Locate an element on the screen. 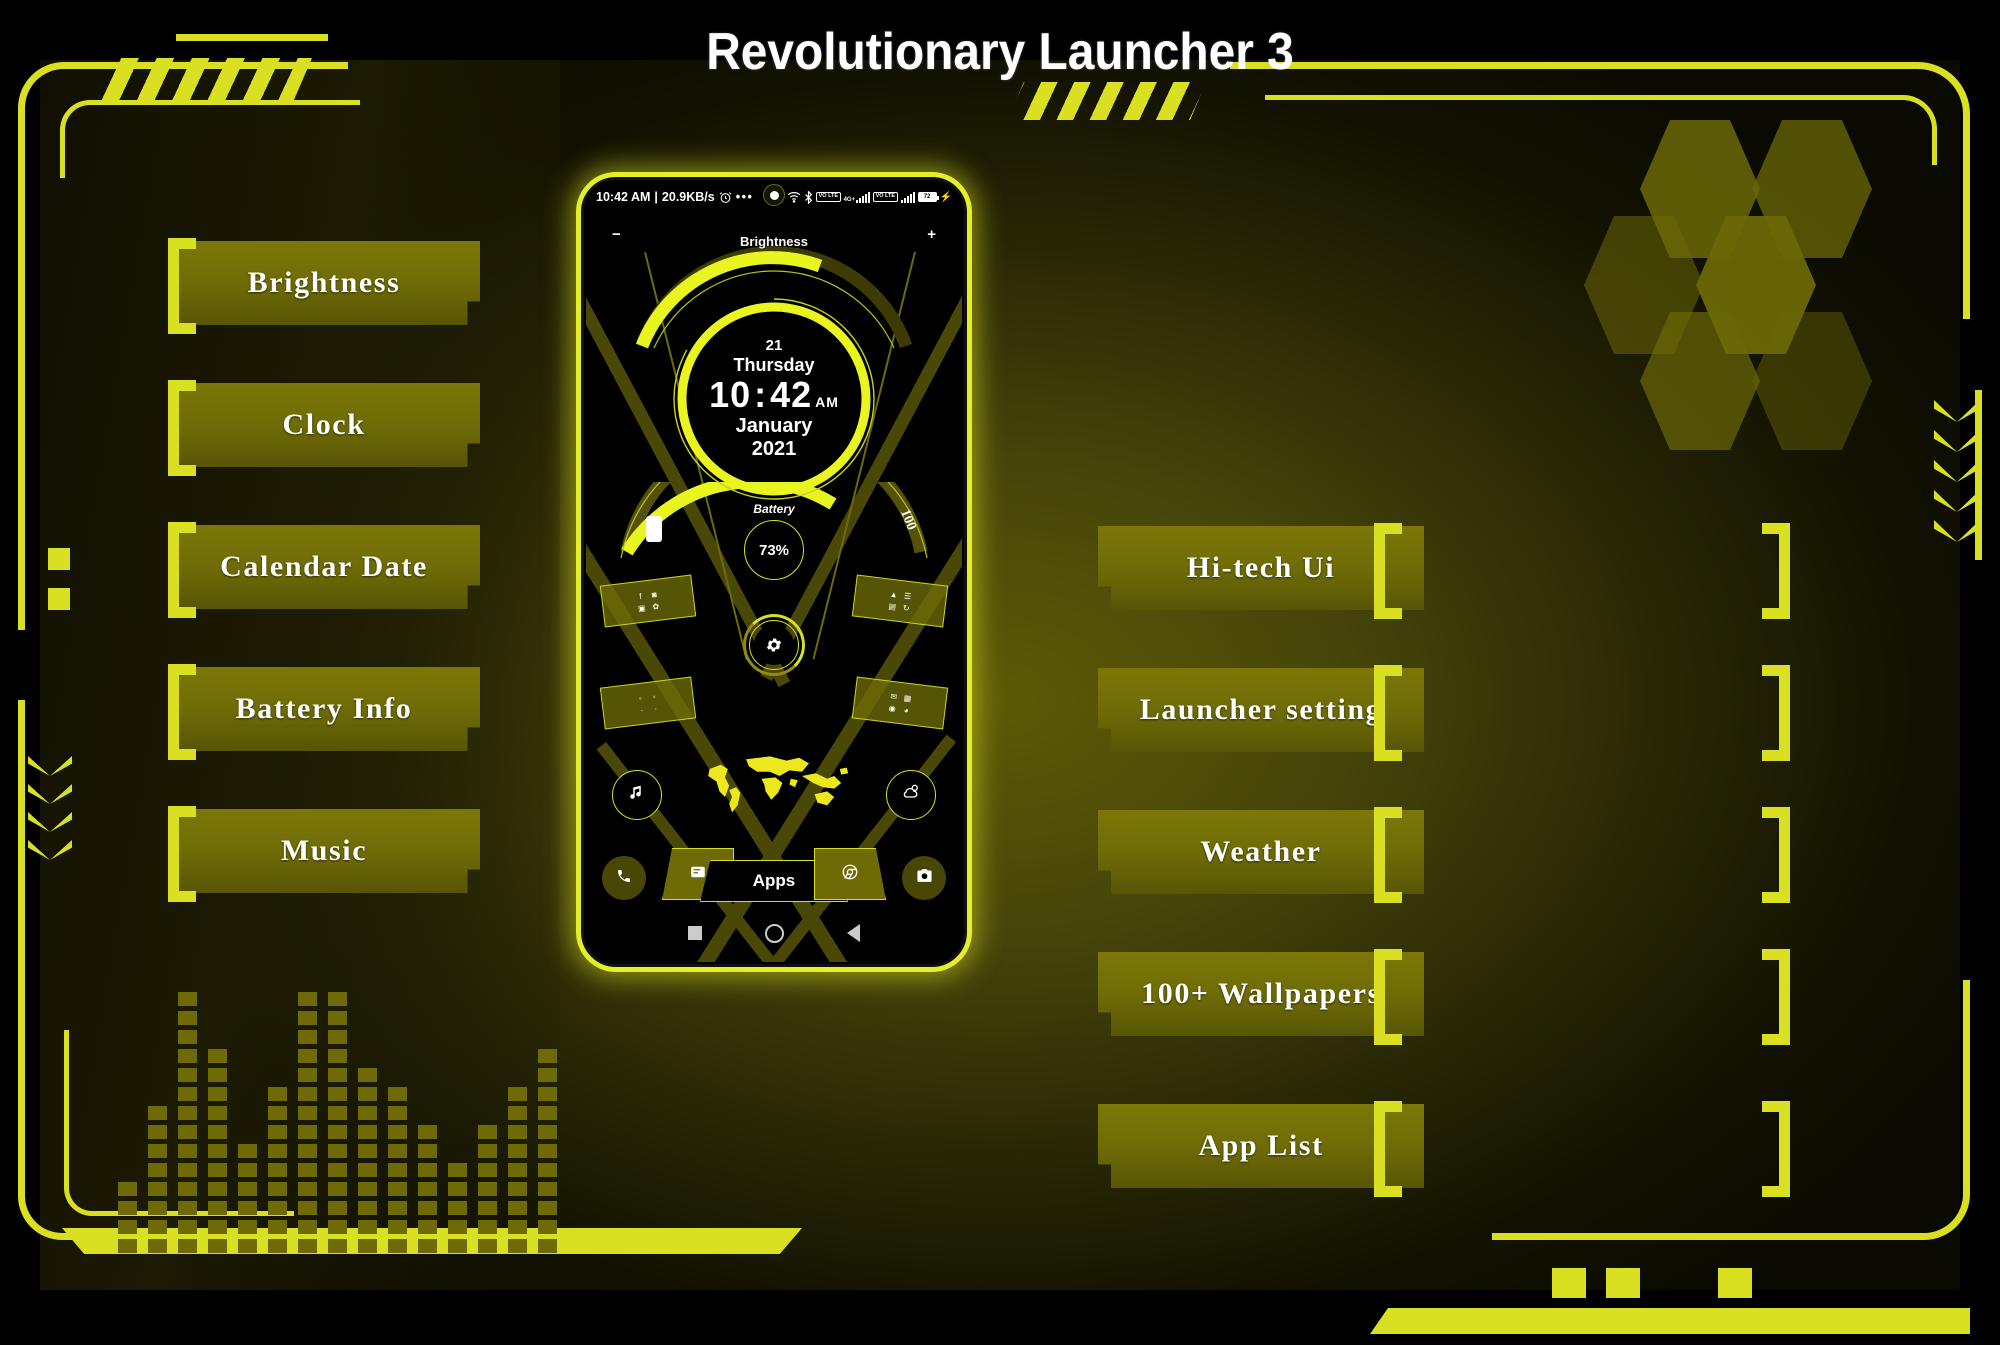 The width and height of the screenshot is (2000, 1345). triangle-back-icon is located at coordinates (854, 933).